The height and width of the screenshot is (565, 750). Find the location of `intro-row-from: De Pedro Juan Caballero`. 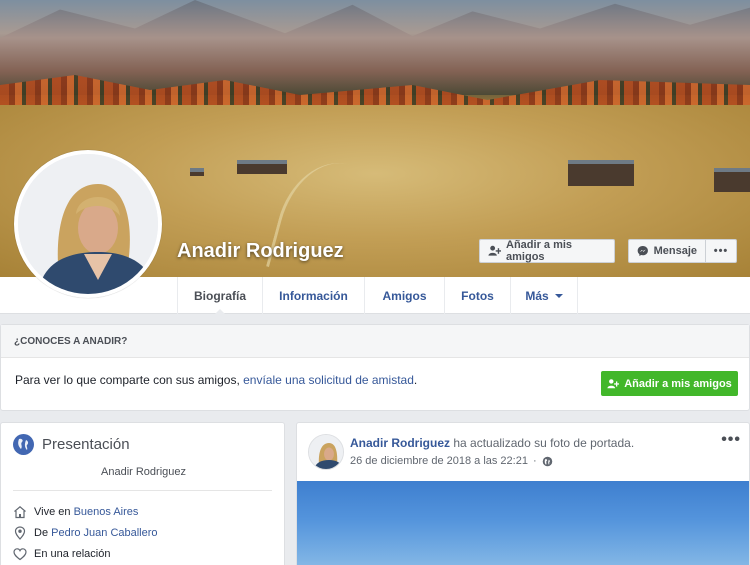

intro-row-from: De Pedro Juan Caballero is located at coordinates (85, 533).